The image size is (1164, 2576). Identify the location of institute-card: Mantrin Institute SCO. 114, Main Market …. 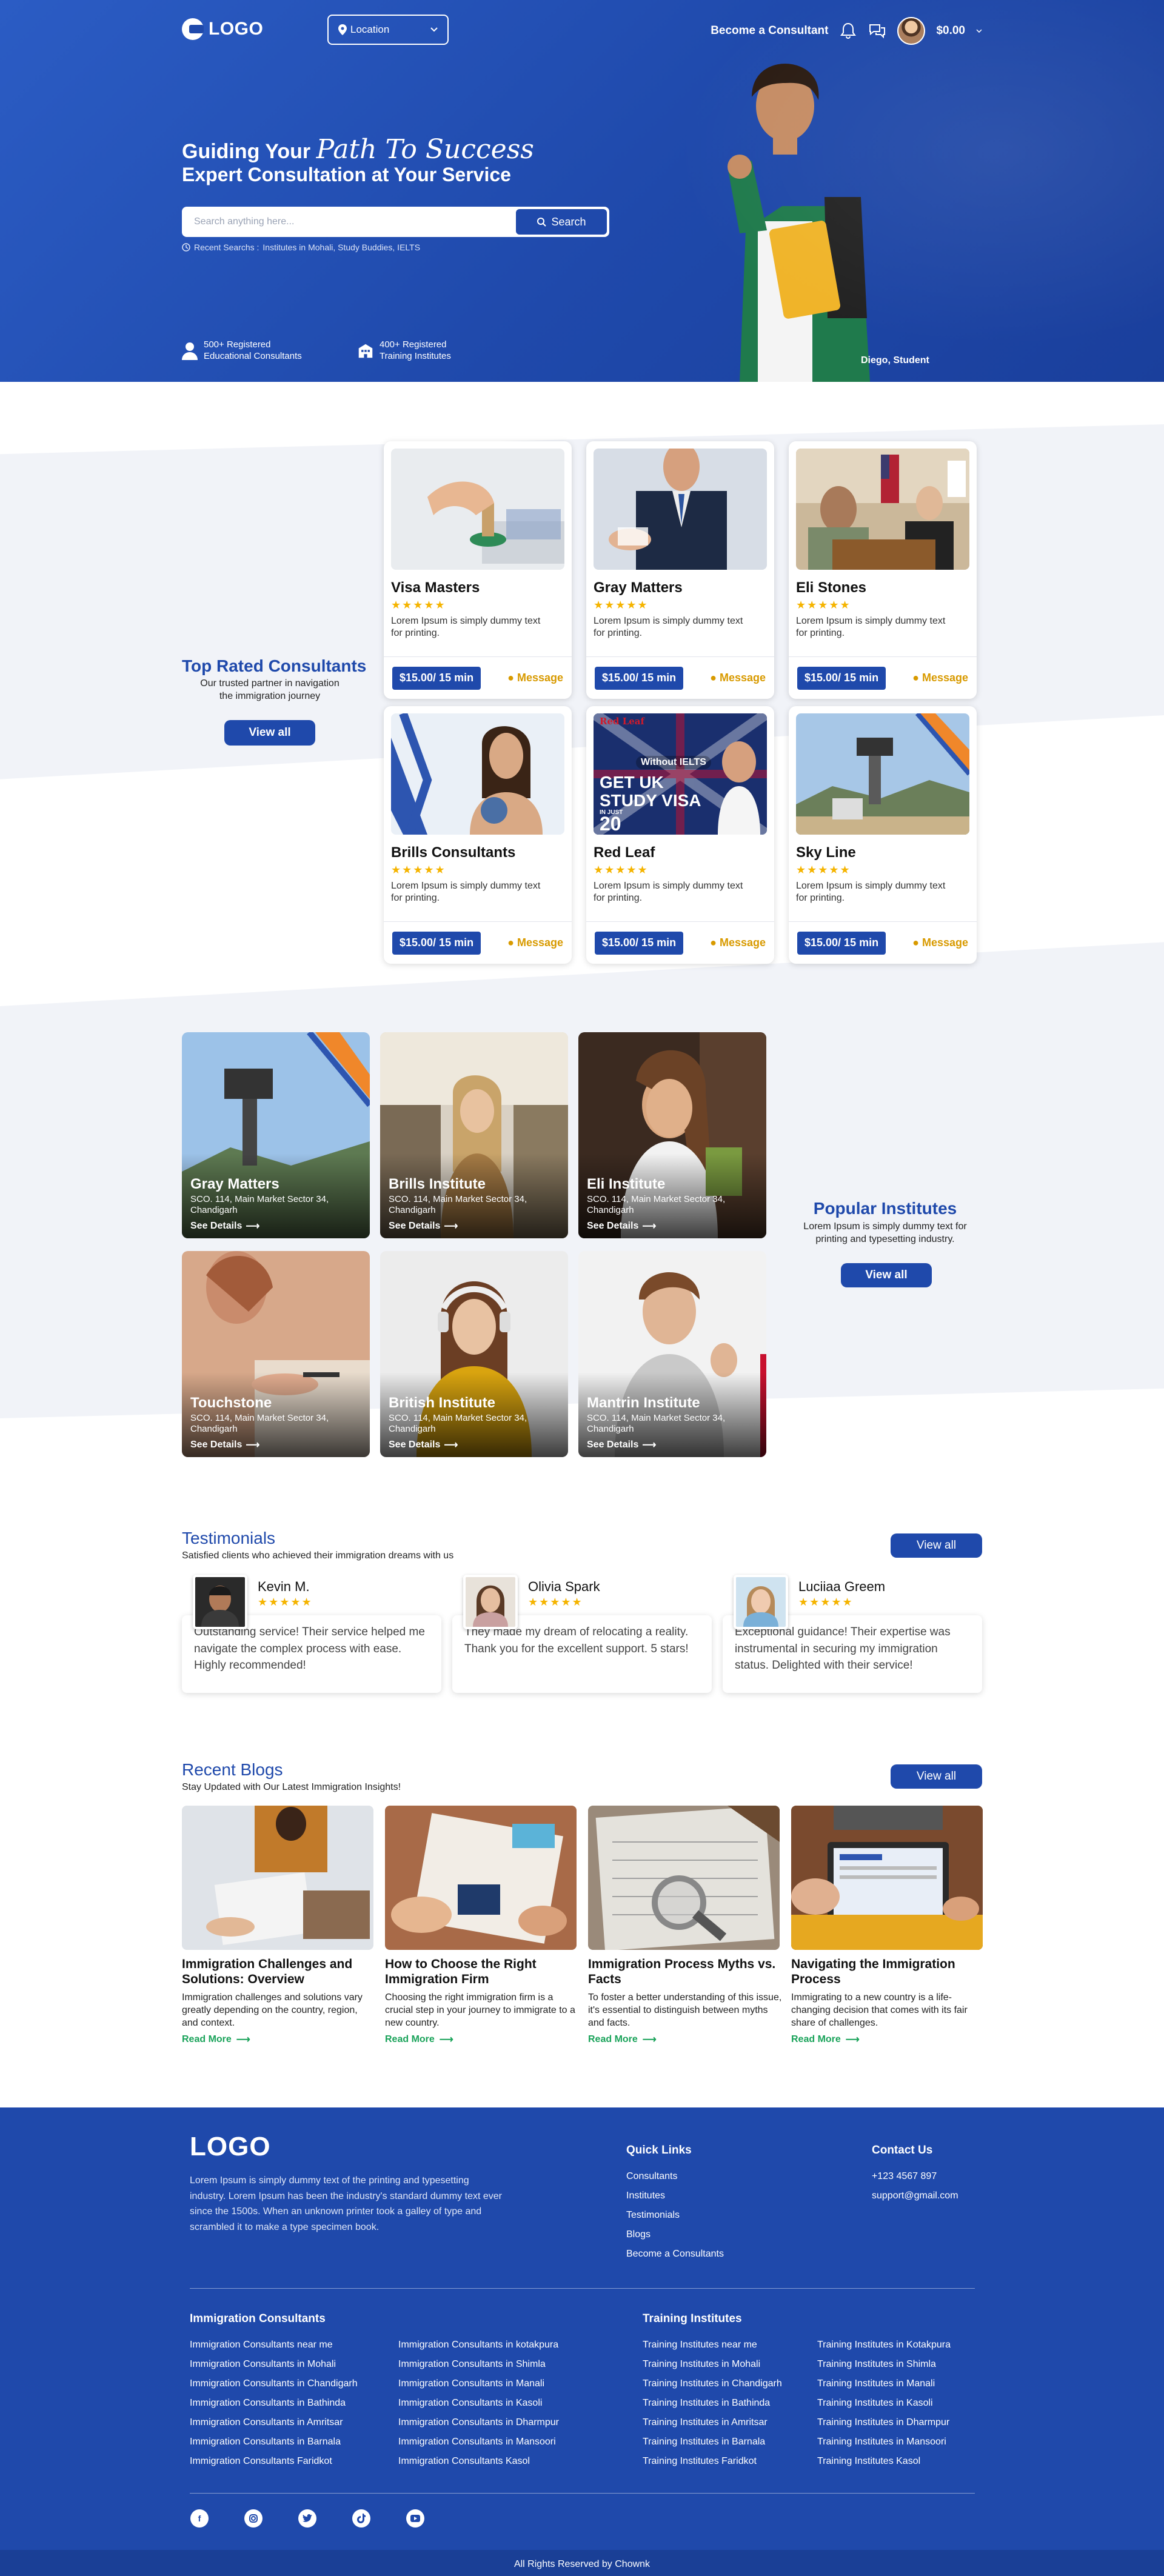
(672, 1354).